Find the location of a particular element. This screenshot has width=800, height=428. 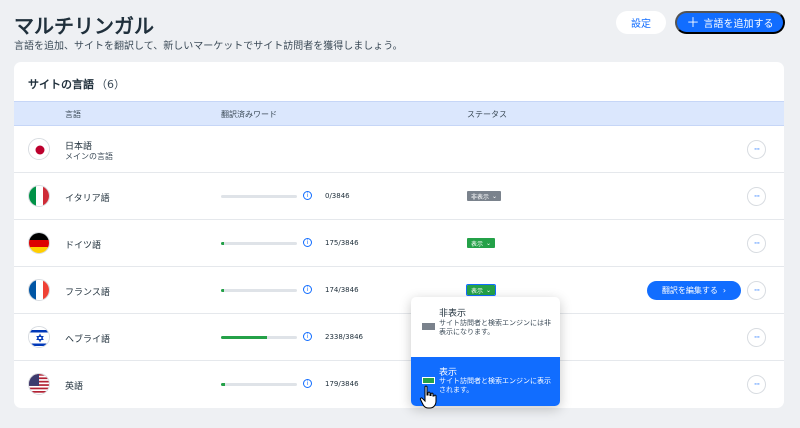

language-name: フランス語 is located at coordinates (87, 293).